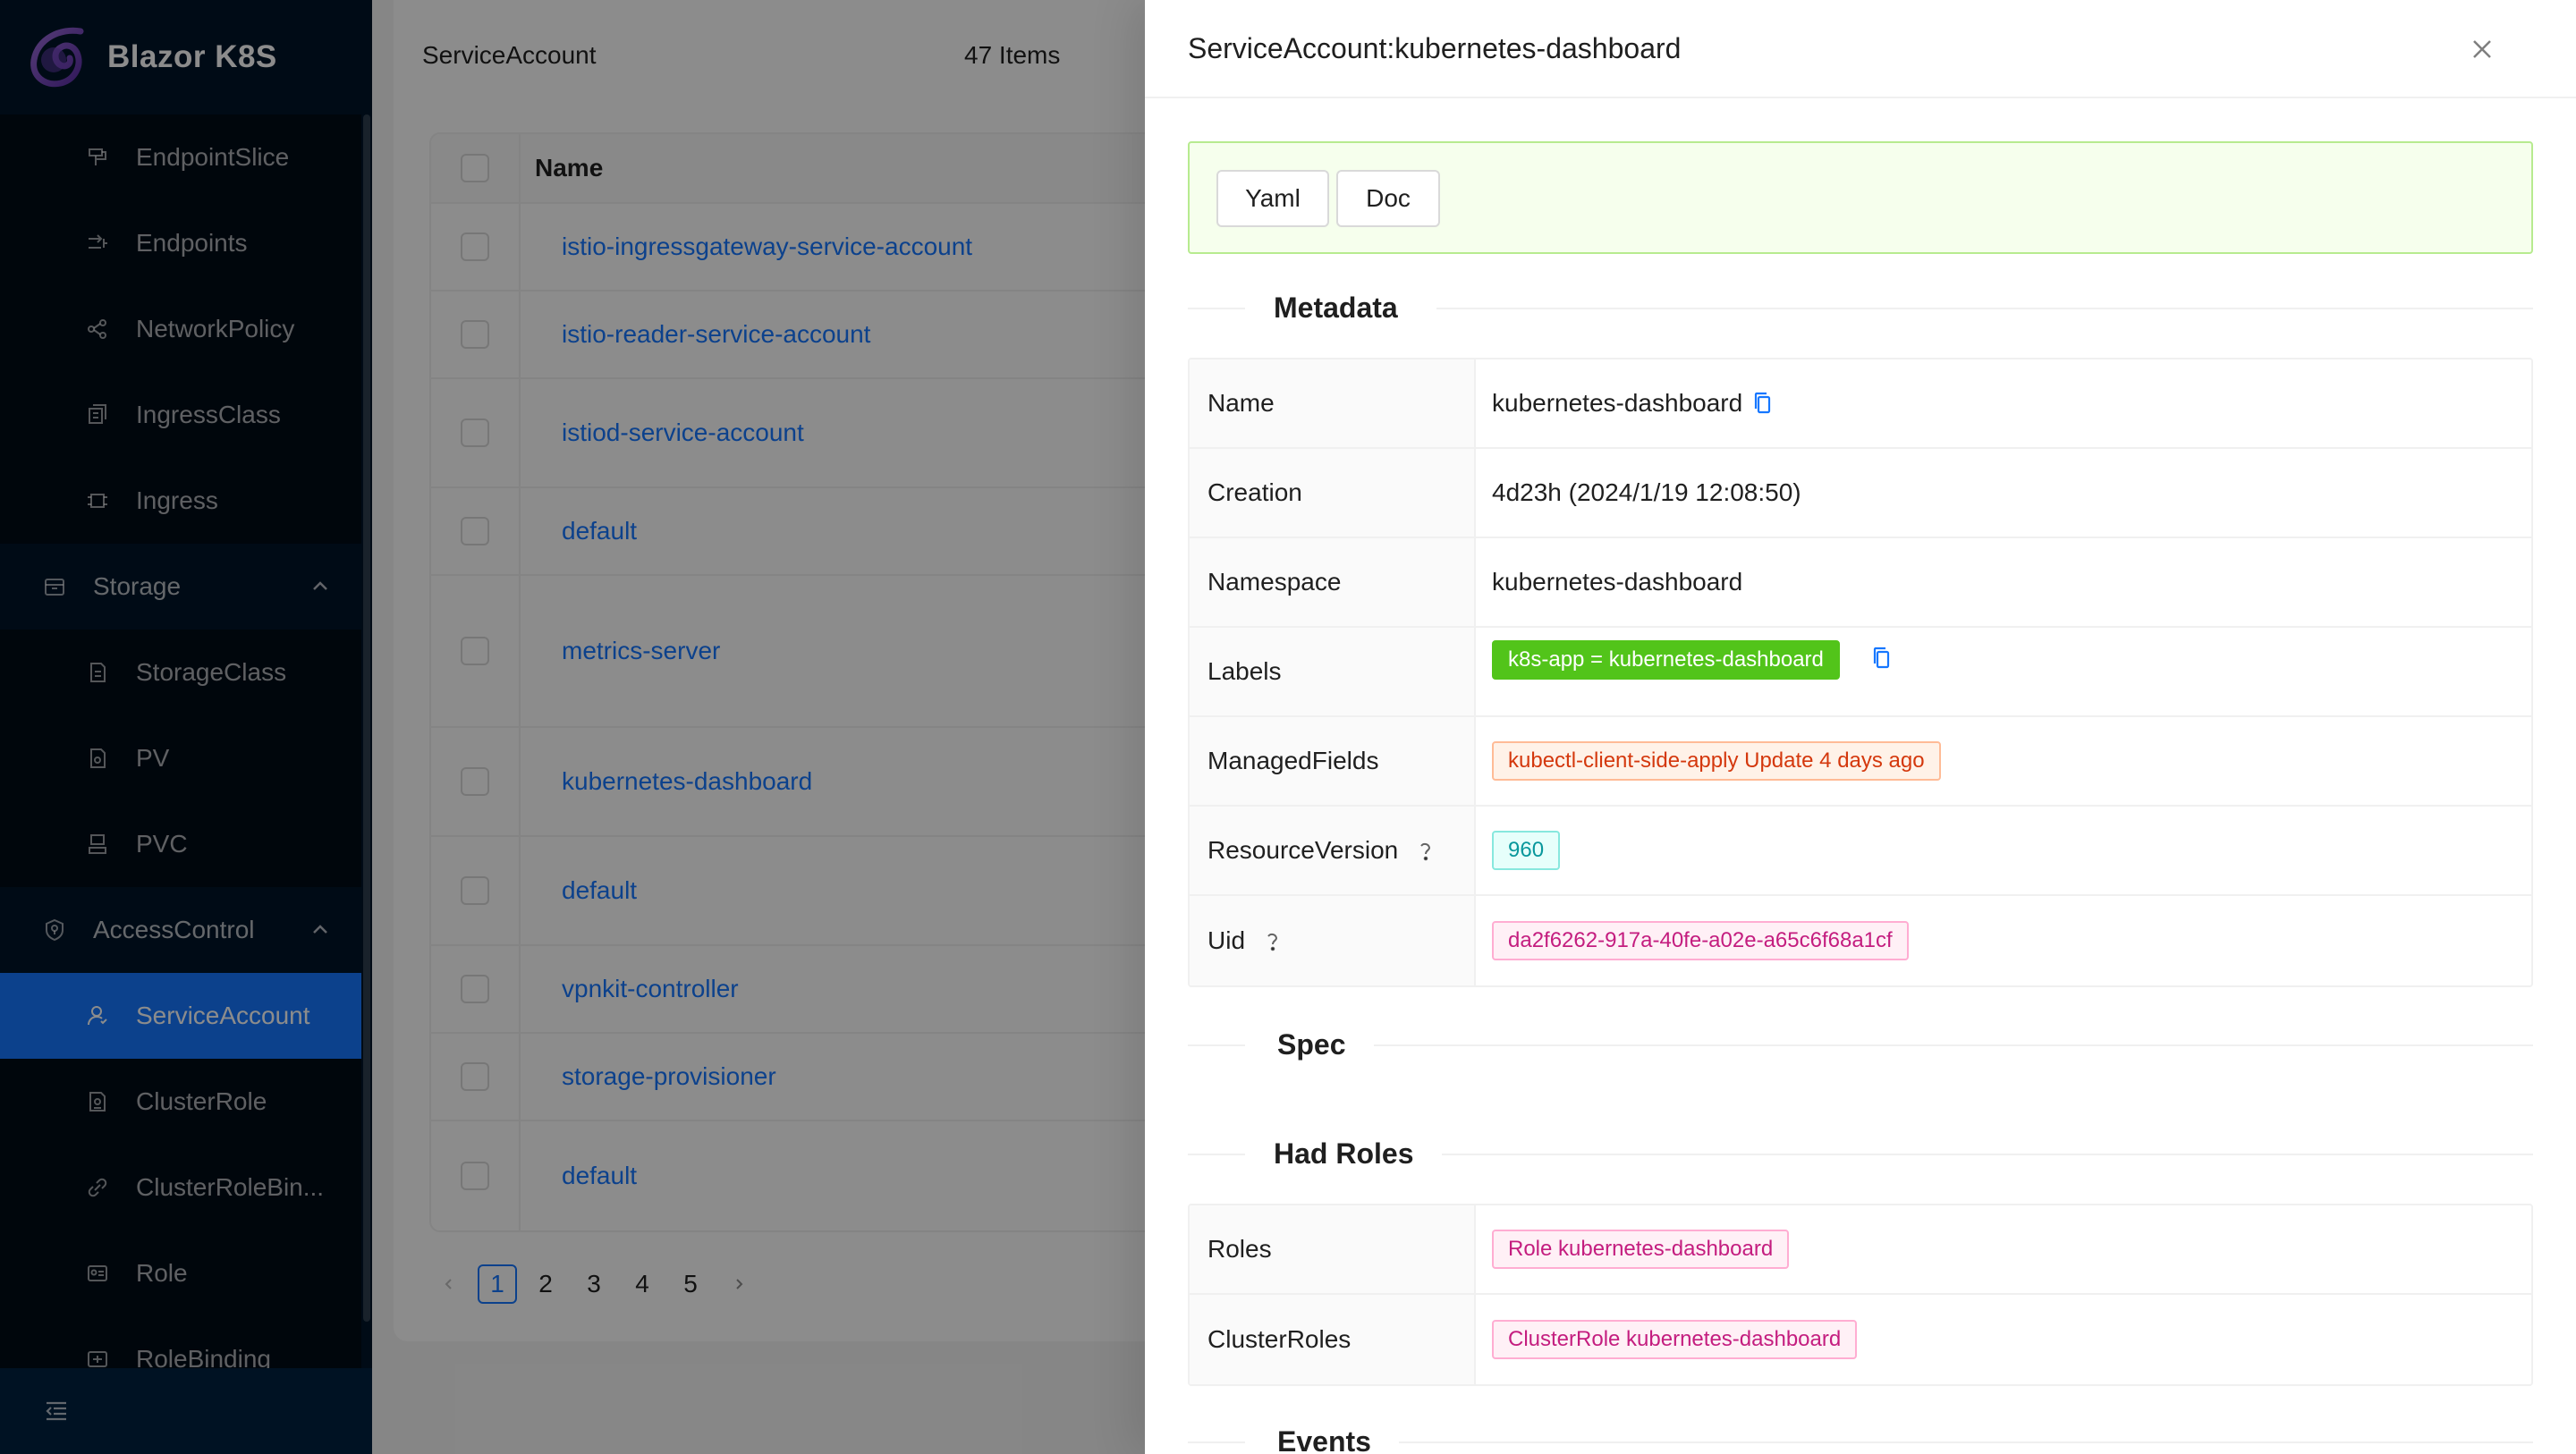 The image size is (2576, 1454). I want to click on roles-divider: Had Roles, so click(1860, 1154).